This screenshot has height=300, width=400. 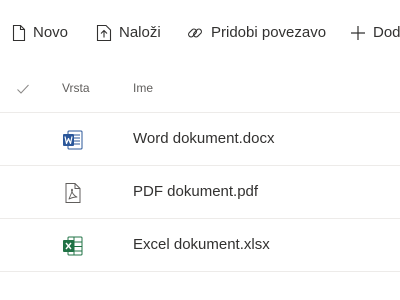 I want to click on add-button-label: Dodaj, so click(x=386, y=32).